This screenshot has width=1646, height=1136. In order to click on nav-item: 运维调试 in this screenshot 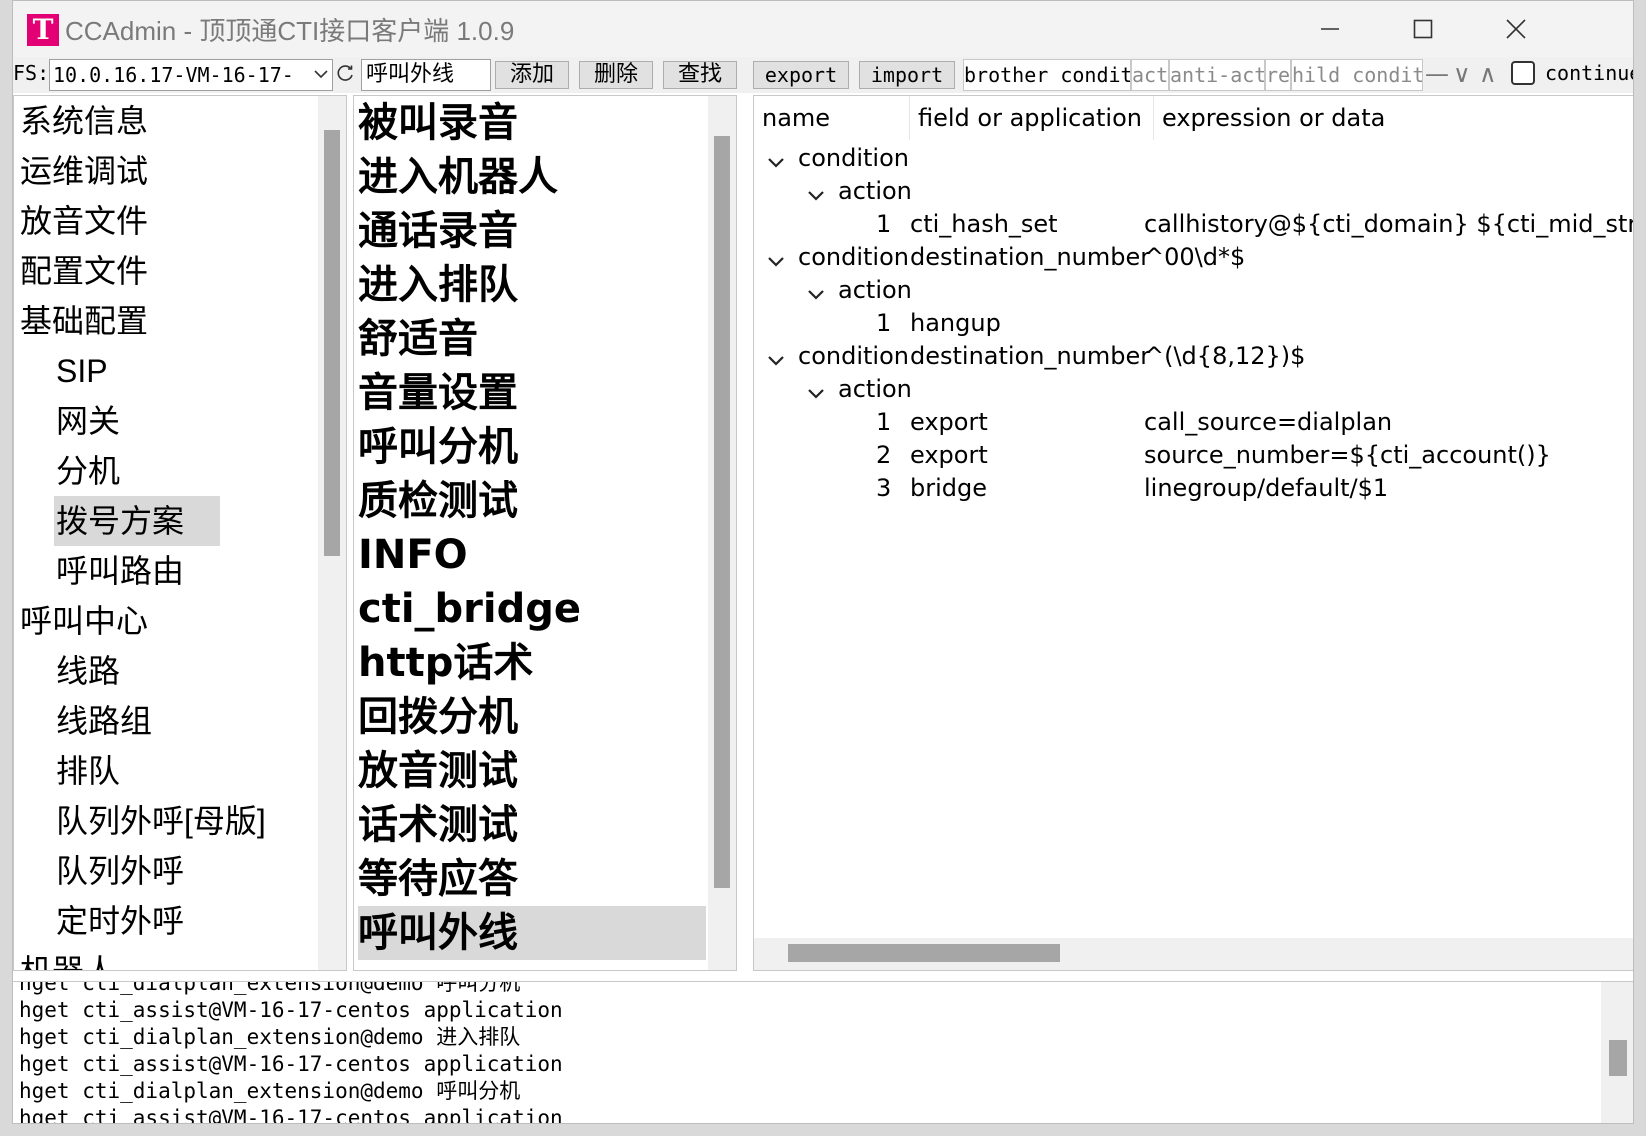, I will do `click(85, 171)`.